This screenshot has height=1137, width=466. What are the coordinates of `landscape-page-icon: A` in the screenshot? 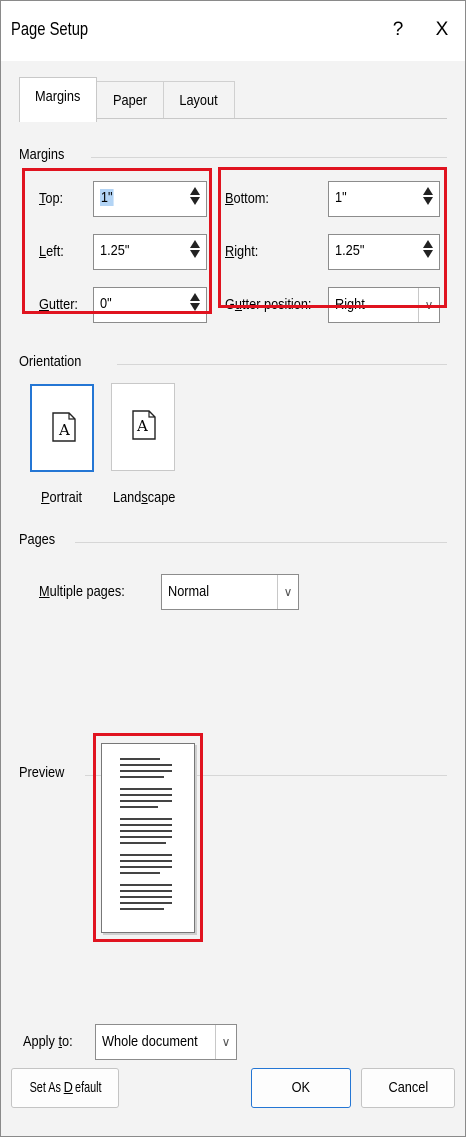 It's located at (144, 425).